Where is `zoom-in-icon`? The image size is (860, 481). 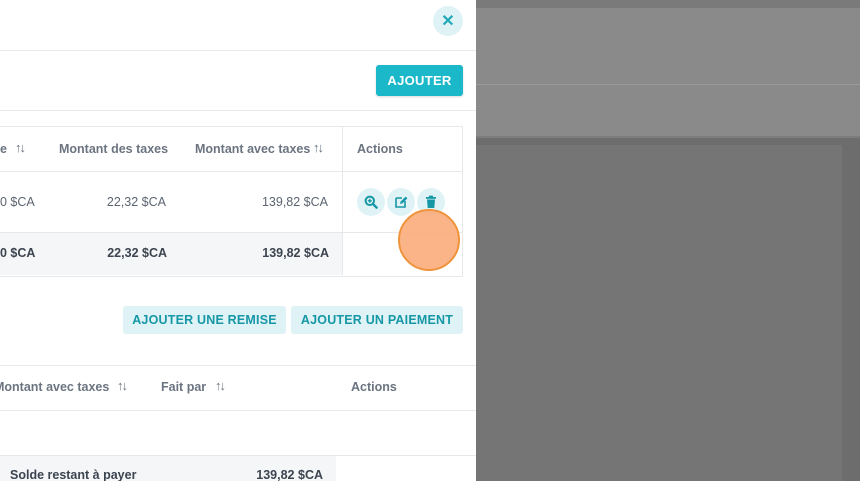
zoom-in-icon is located at coordinates (371, 202).